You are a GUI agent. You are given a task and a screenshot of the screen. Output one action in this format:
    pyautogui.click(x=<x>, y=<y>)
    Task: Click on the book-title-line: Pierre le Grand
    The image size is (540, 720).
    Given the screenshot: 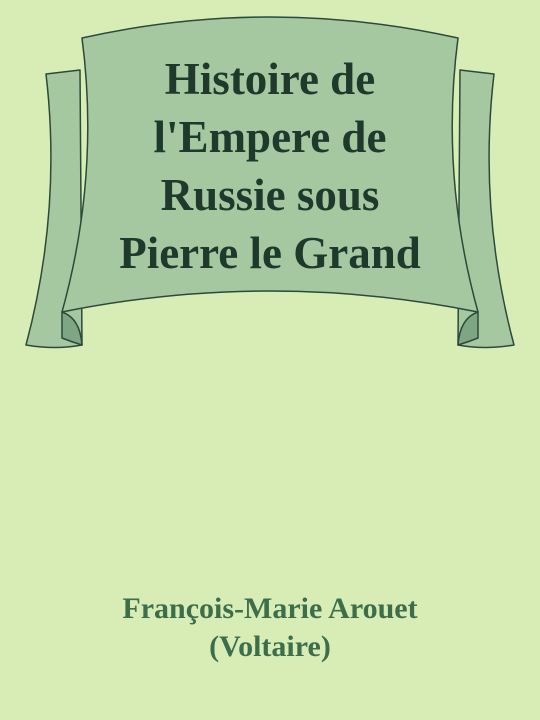 What is the action you would take?
    pyautogui.click(x=270, y=253)
    